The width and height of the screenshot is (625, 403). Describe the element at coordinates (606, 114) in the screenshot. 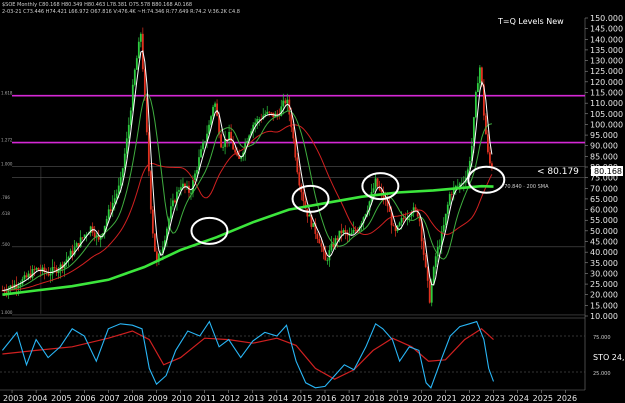

I see `y-tick-label: 105.000` at that location.